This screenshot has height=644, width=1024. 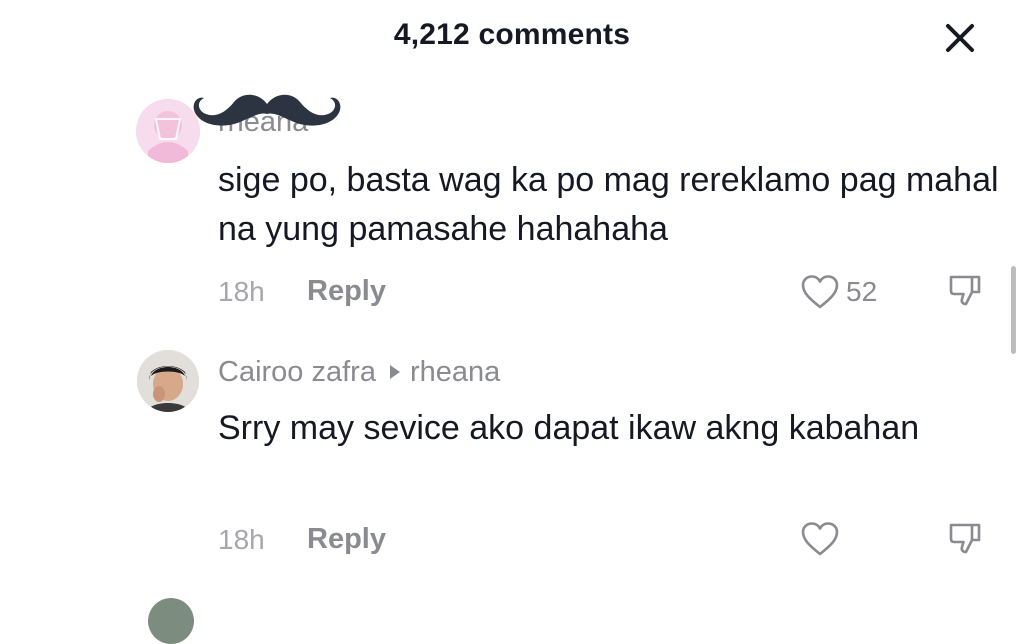 What do you see at coordinates (512, 34) in the screenshot?
I see `comments-count-title: 4,212 comments` at bounding box center [512, 34].